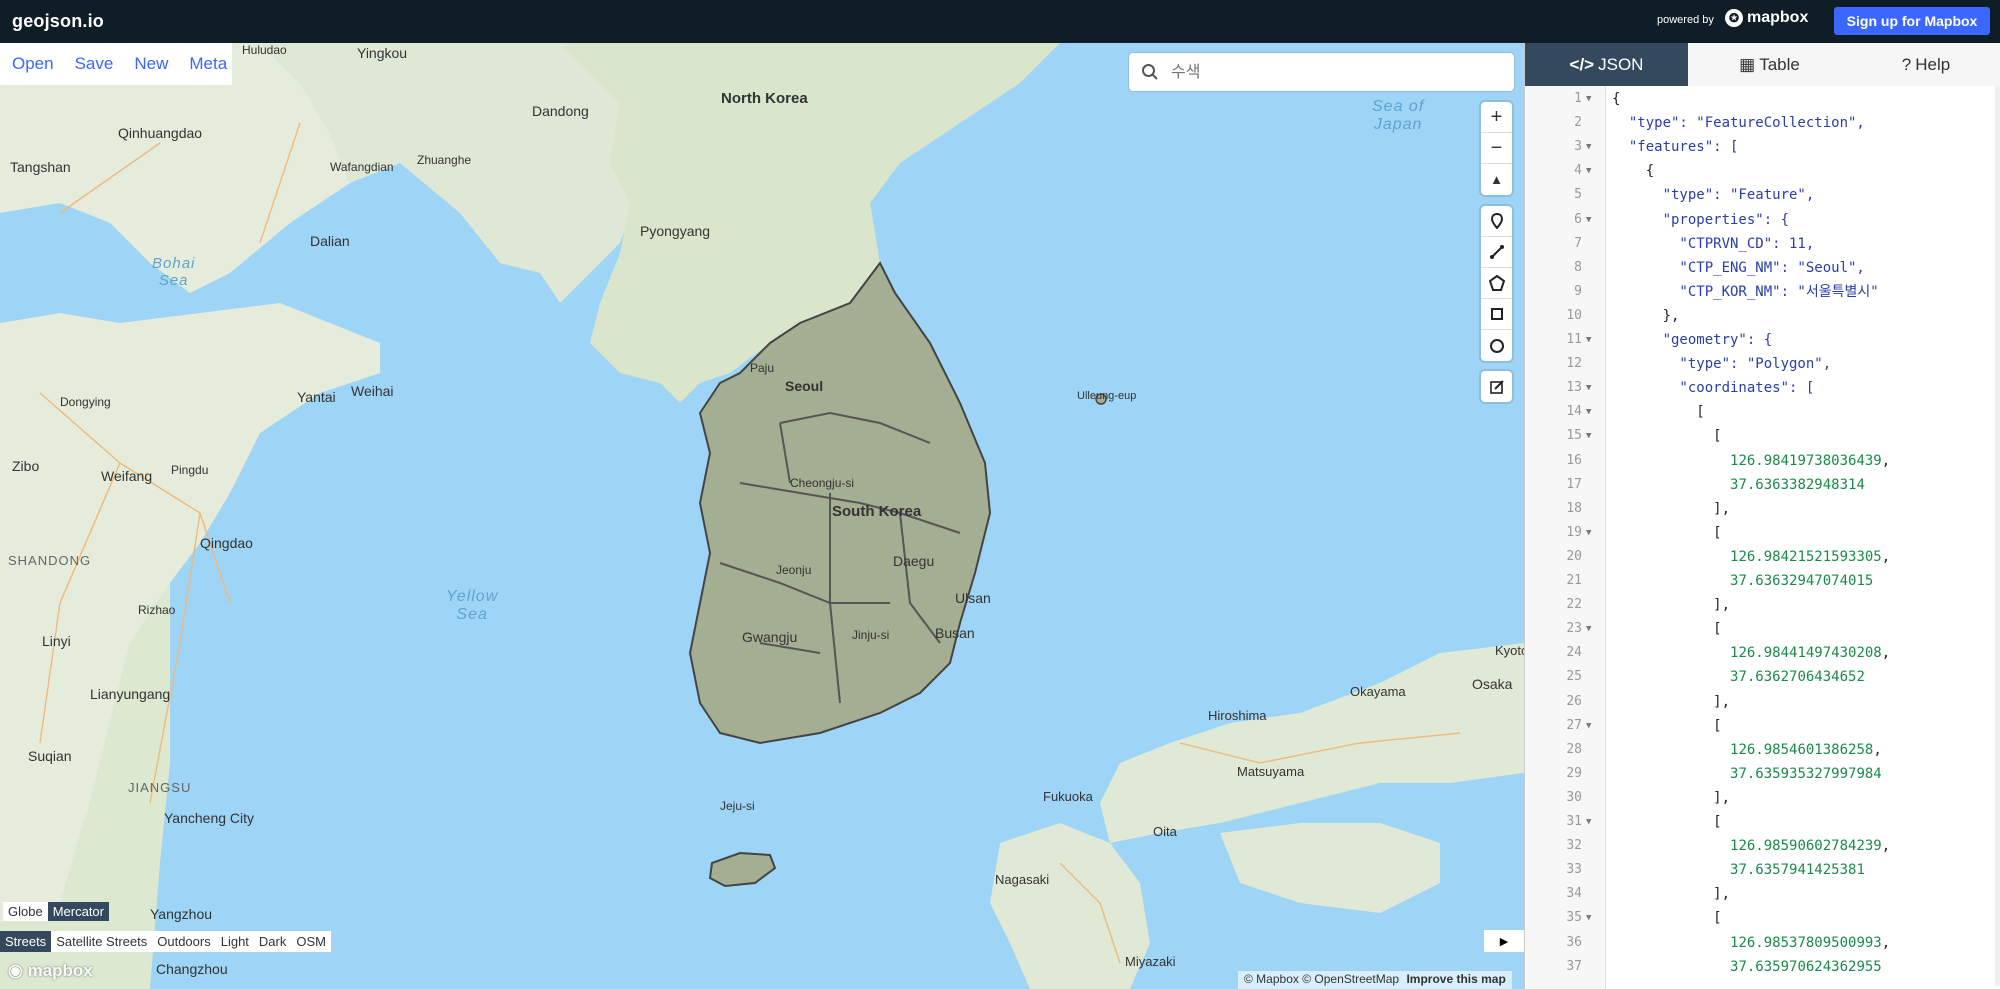 The width and height of the screenshot is (2000, 989). What do you see at coordinates (151, 64) in the screenshot?
I see `menu-new: New` at bounding box center [151, 64].